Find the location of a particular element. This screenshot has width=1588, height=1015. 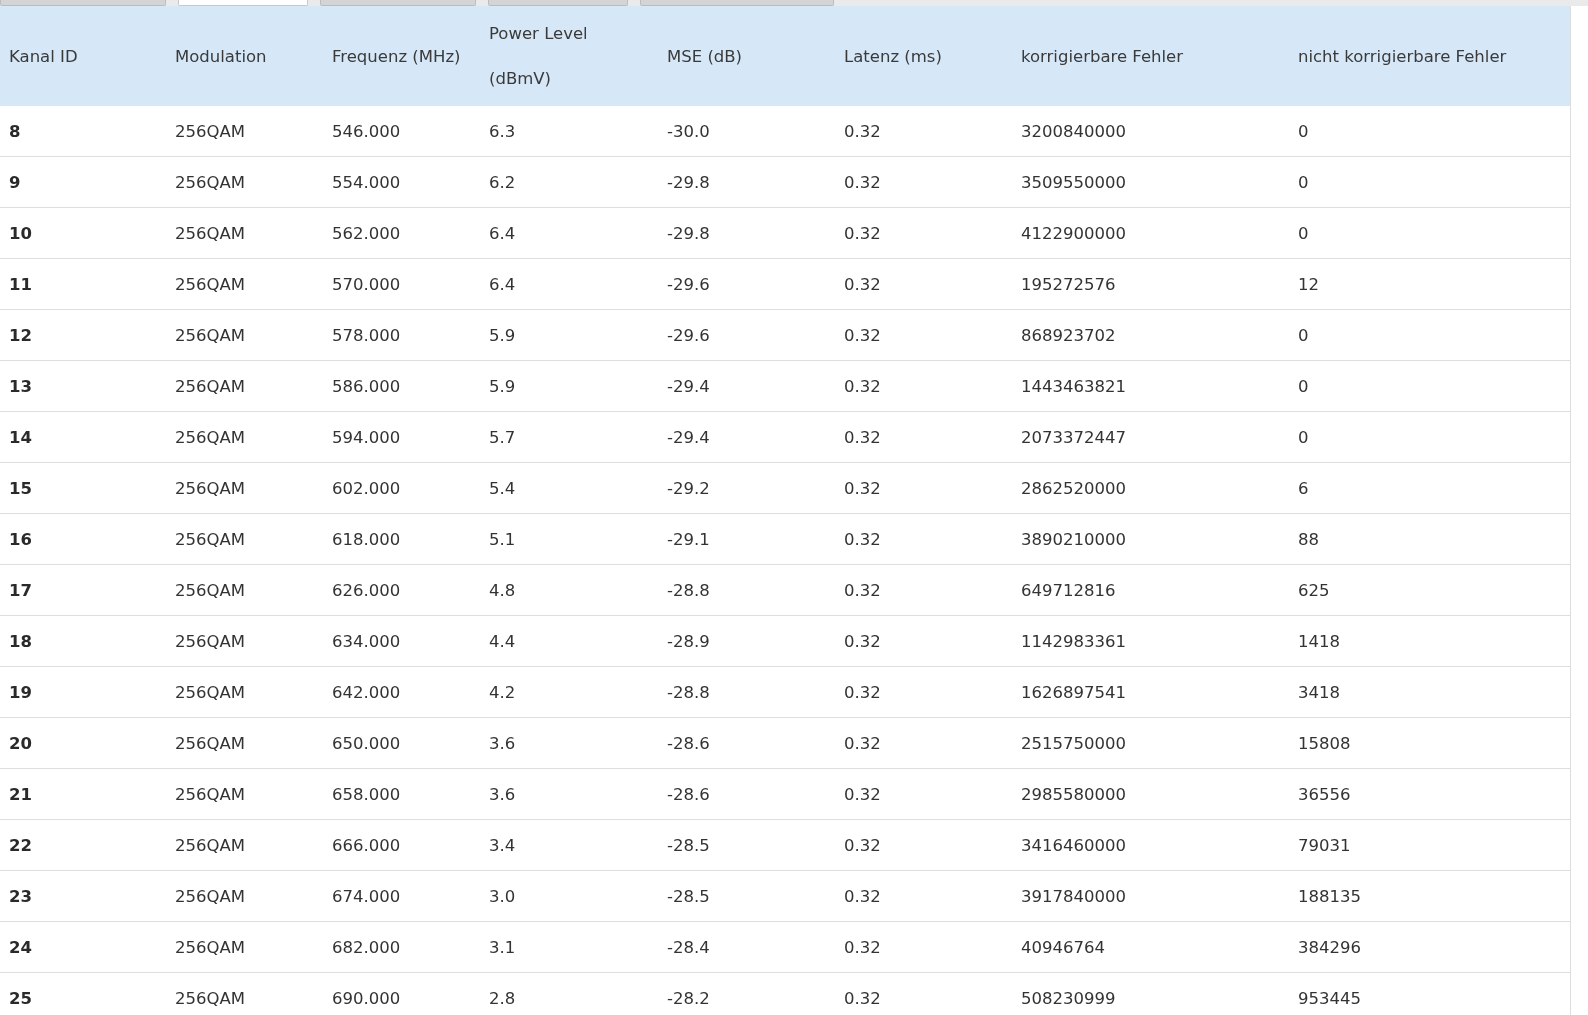

table-cell-text: 3509550000 is located at coordinates (1073, 182).